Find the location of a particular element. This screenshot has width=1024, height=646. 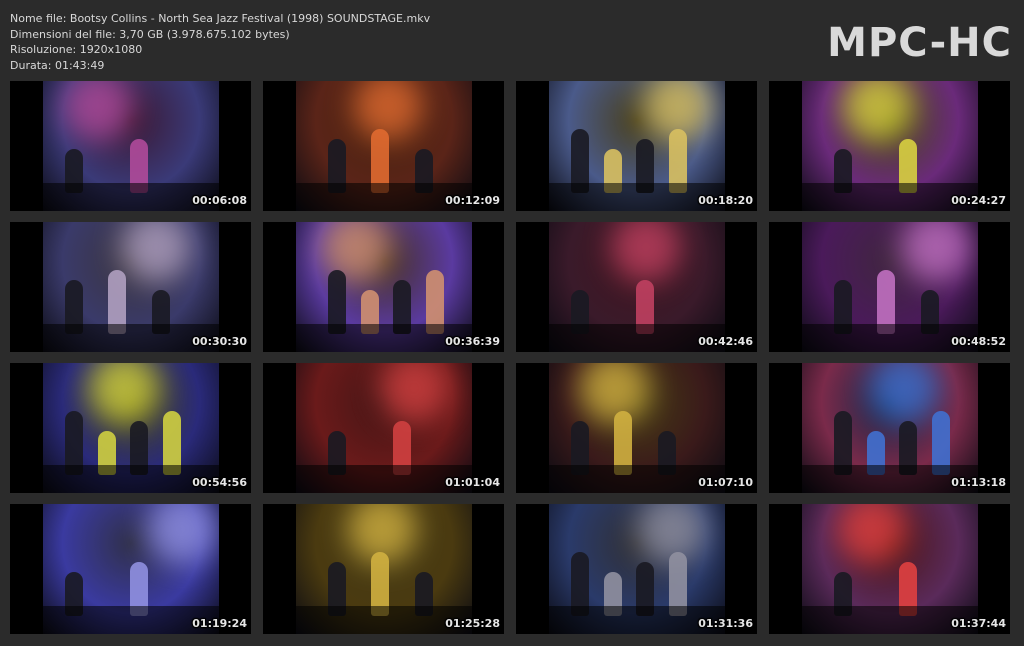

thumbnail: 00:36:39 is located at coordinates (383, 287).